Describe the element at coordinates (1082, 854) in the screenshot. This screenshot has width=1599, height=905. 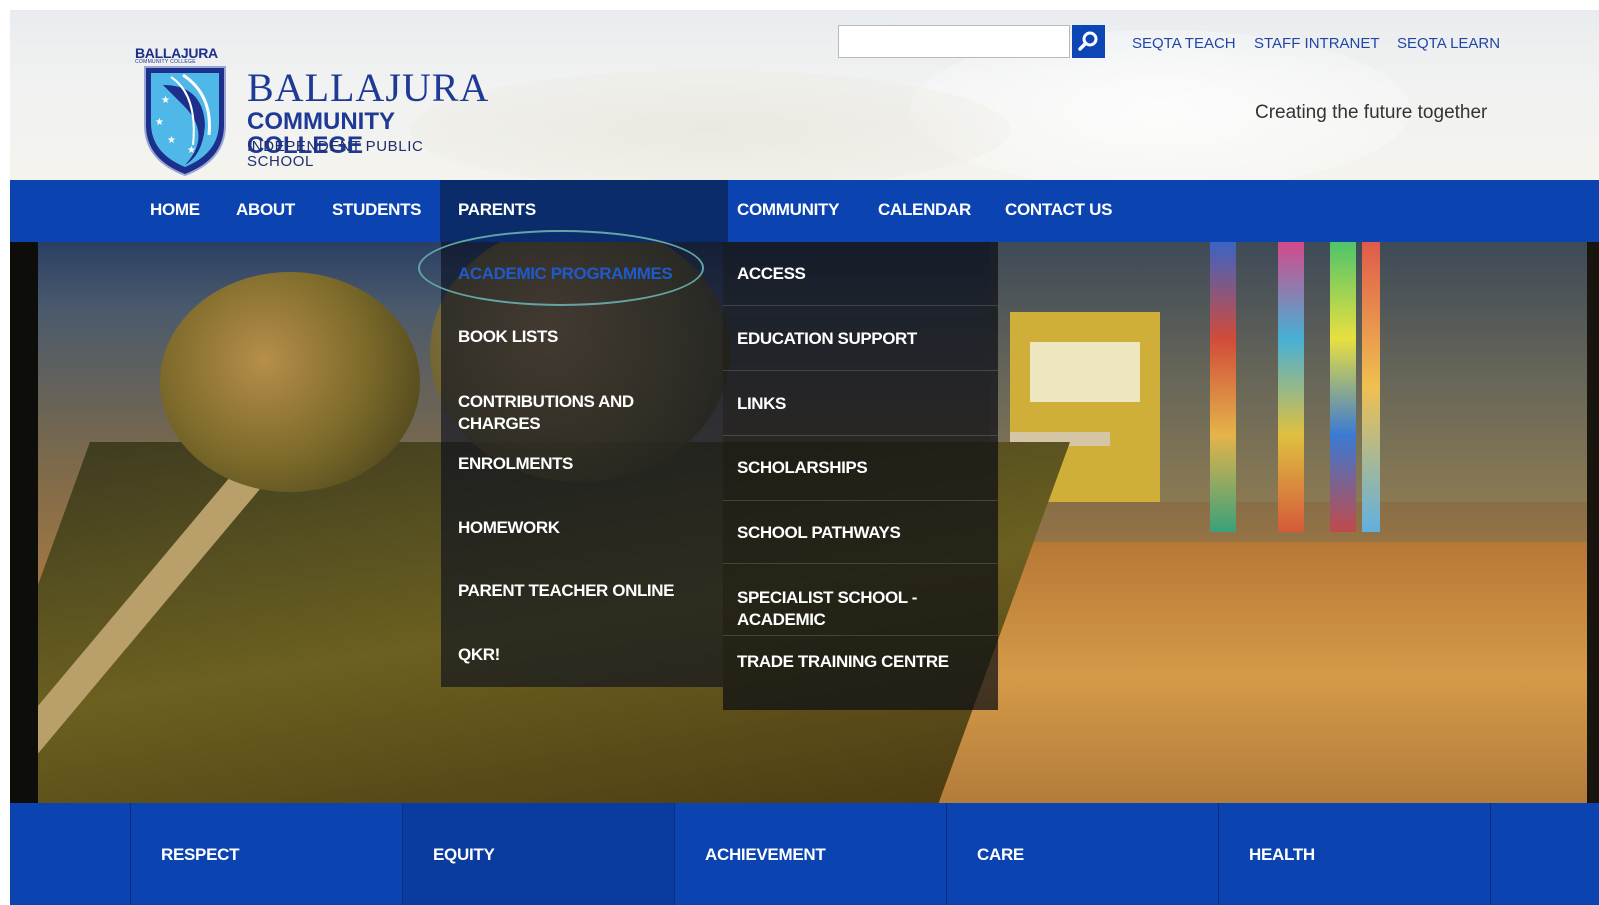
I see `value-cell-care: CARE` at that location.